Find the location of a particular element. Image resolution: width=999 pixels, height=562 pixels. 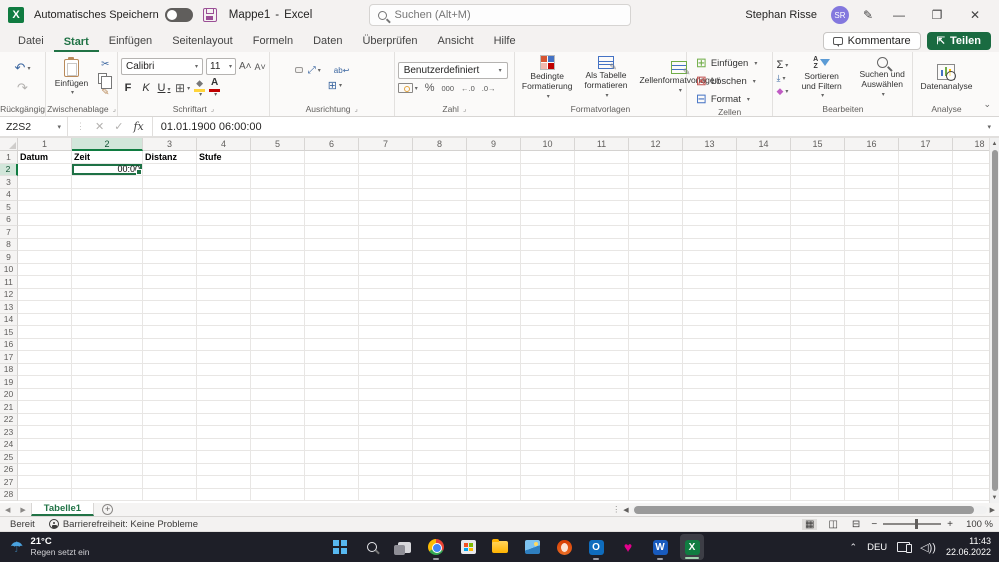

grid-cell-r16c12 is located at coordinates (656, 344).